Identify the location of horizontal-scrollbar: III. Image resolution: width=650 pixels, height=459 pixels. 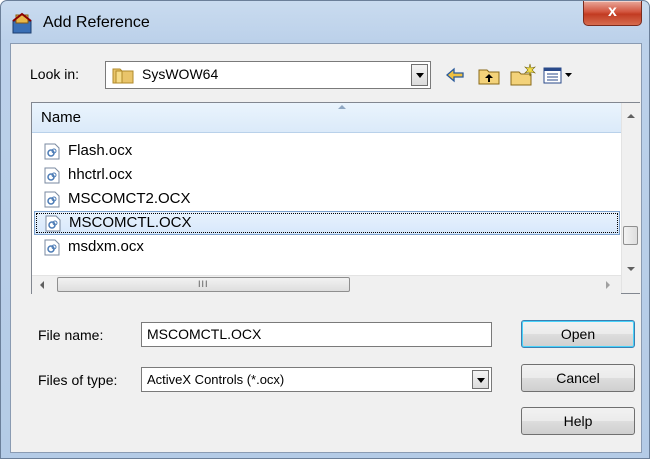
(326, 284).